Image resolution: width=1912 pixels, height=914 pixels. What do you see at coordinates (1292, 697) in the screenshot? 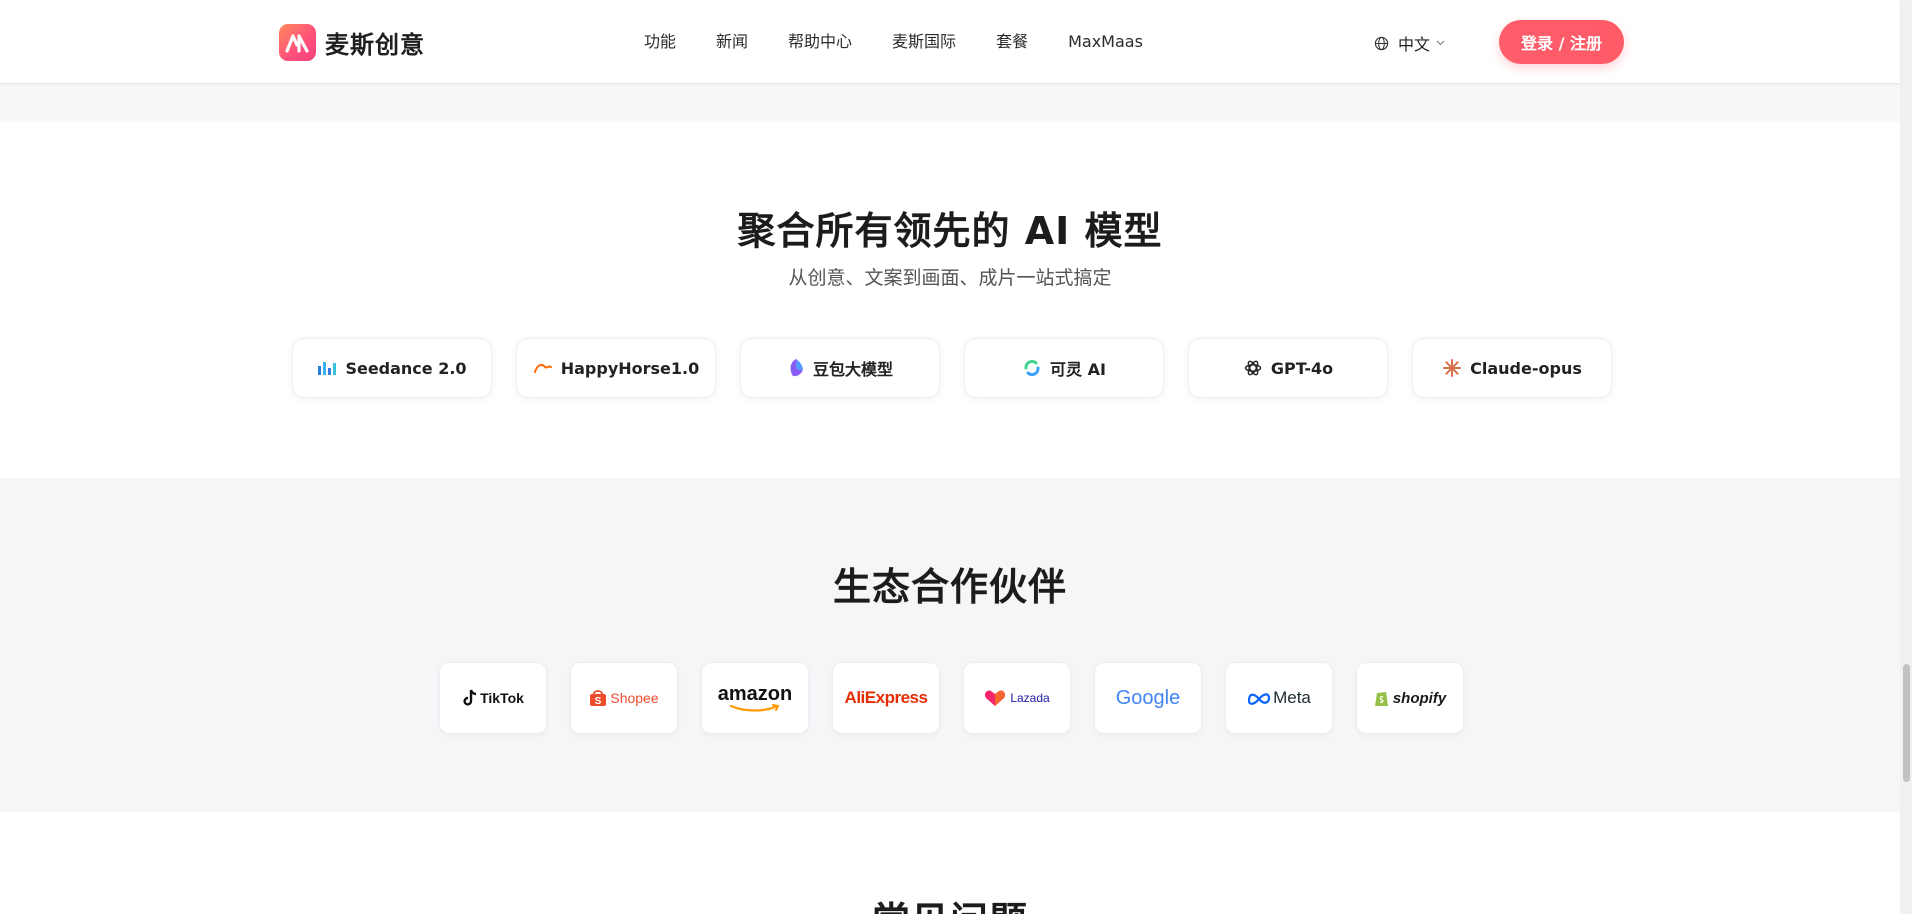
I see `partner-name: Meta` at bounding box center [1292, 697].